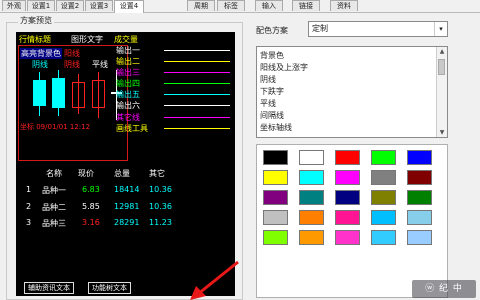 The height and width of the screenshot is (300, 480). What do you see at coordinates (231, 5) in the screenshot?
I see `tab-label: 标签` at bounding box center [231, 5].